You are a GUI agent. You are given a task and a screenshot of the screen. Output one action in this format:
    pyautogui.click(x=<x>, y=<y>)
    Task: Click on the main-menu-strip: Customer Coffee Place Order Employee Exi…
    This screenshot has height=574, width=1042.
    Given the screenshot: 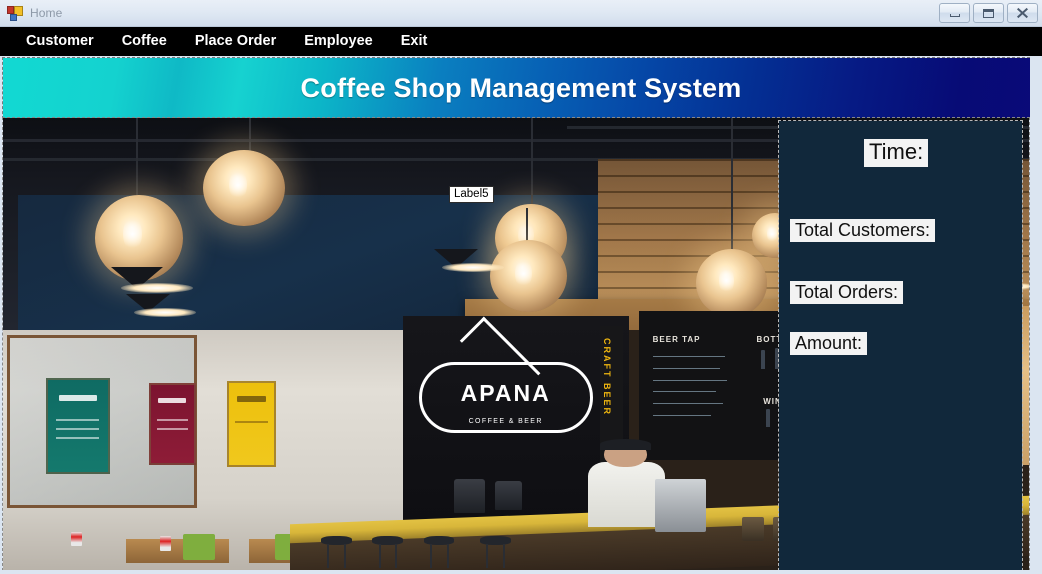 What is the action you would take?
    pyautogui.click(x=521, y=41)
    